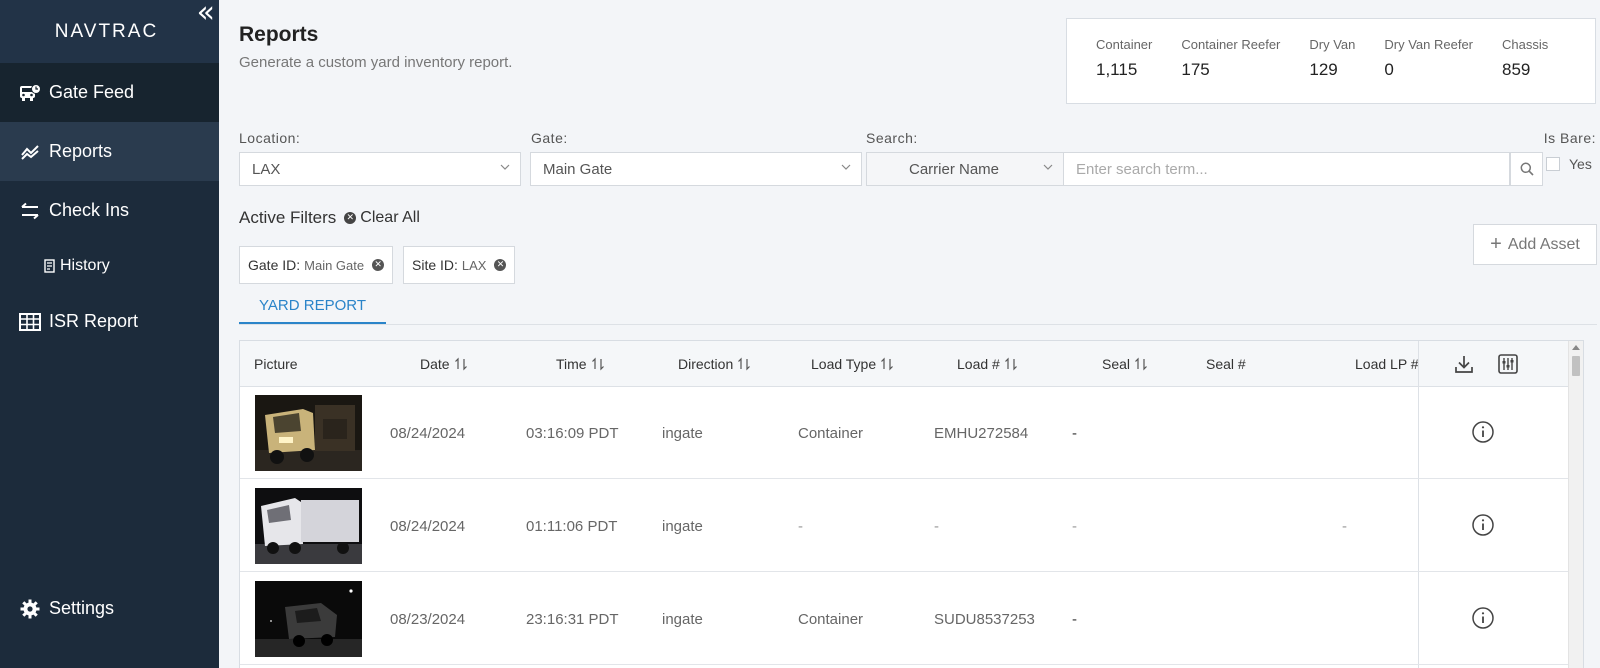 The height and width of the screenshot is (668, 1600). Describe the element at coordinates (82, 608) in the screenshot. I see `sidebar-item-label: Settings` at that location.